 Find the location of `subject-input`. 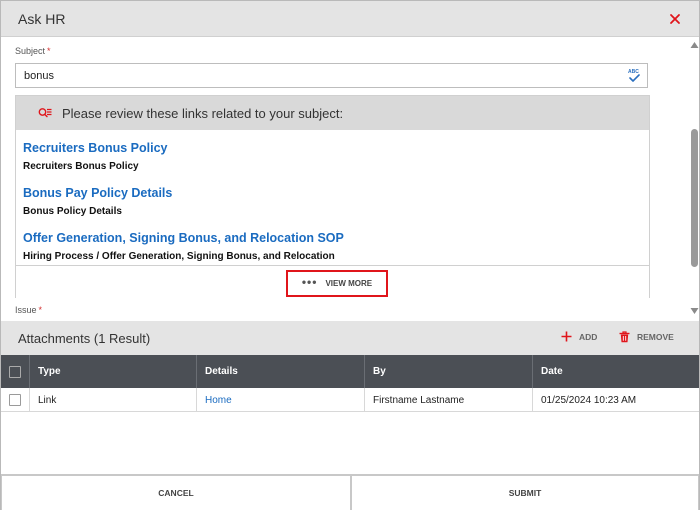

subject-input is located at coordinates (331, 75).